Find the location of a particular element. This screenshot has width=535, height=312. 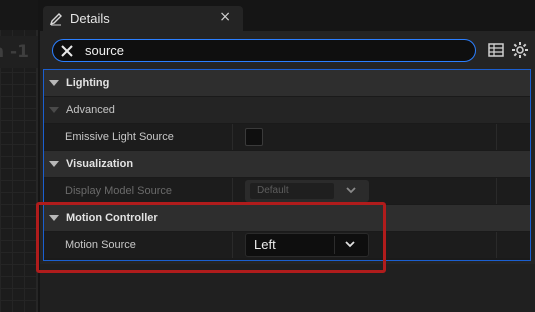

x-icon is located at coordinates (67, 50).